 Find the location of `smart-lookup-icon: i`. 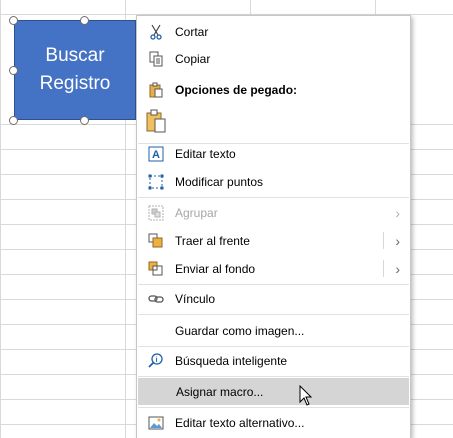

smart-lookup-icon: i is located at coordinates (156, 360).